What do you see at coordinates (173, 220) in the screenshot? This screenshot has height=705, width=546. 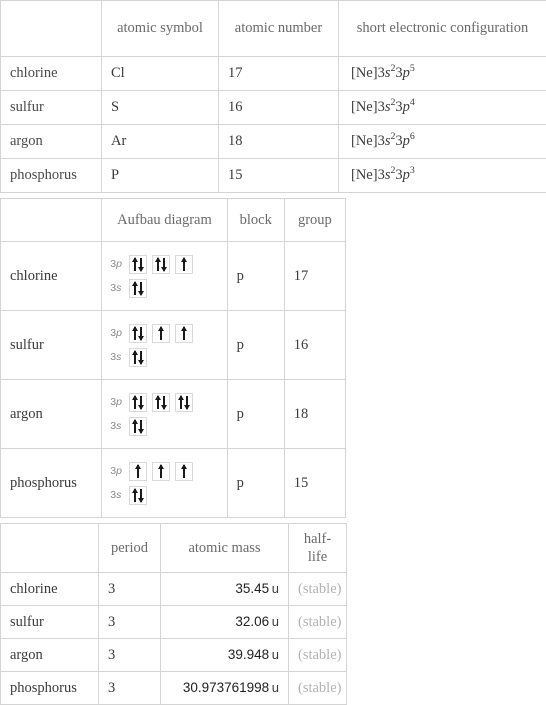 I see `table-header-row: Aufbau diagram block group` at bounding box center [173, 220].